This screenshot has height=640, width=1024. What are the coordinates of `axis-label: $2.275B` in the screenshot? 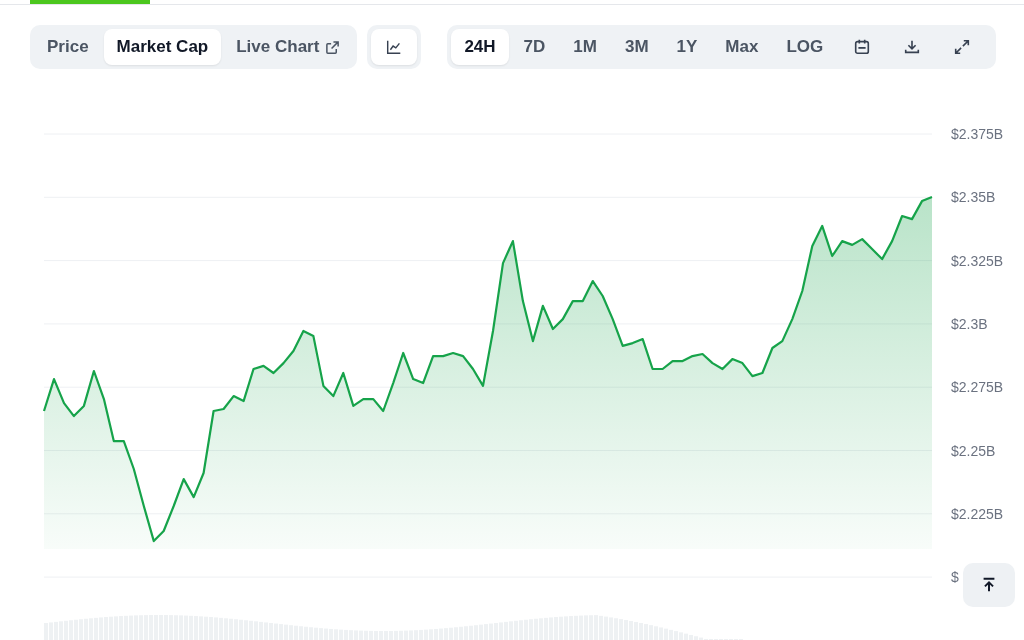 It's located at (977, 387).